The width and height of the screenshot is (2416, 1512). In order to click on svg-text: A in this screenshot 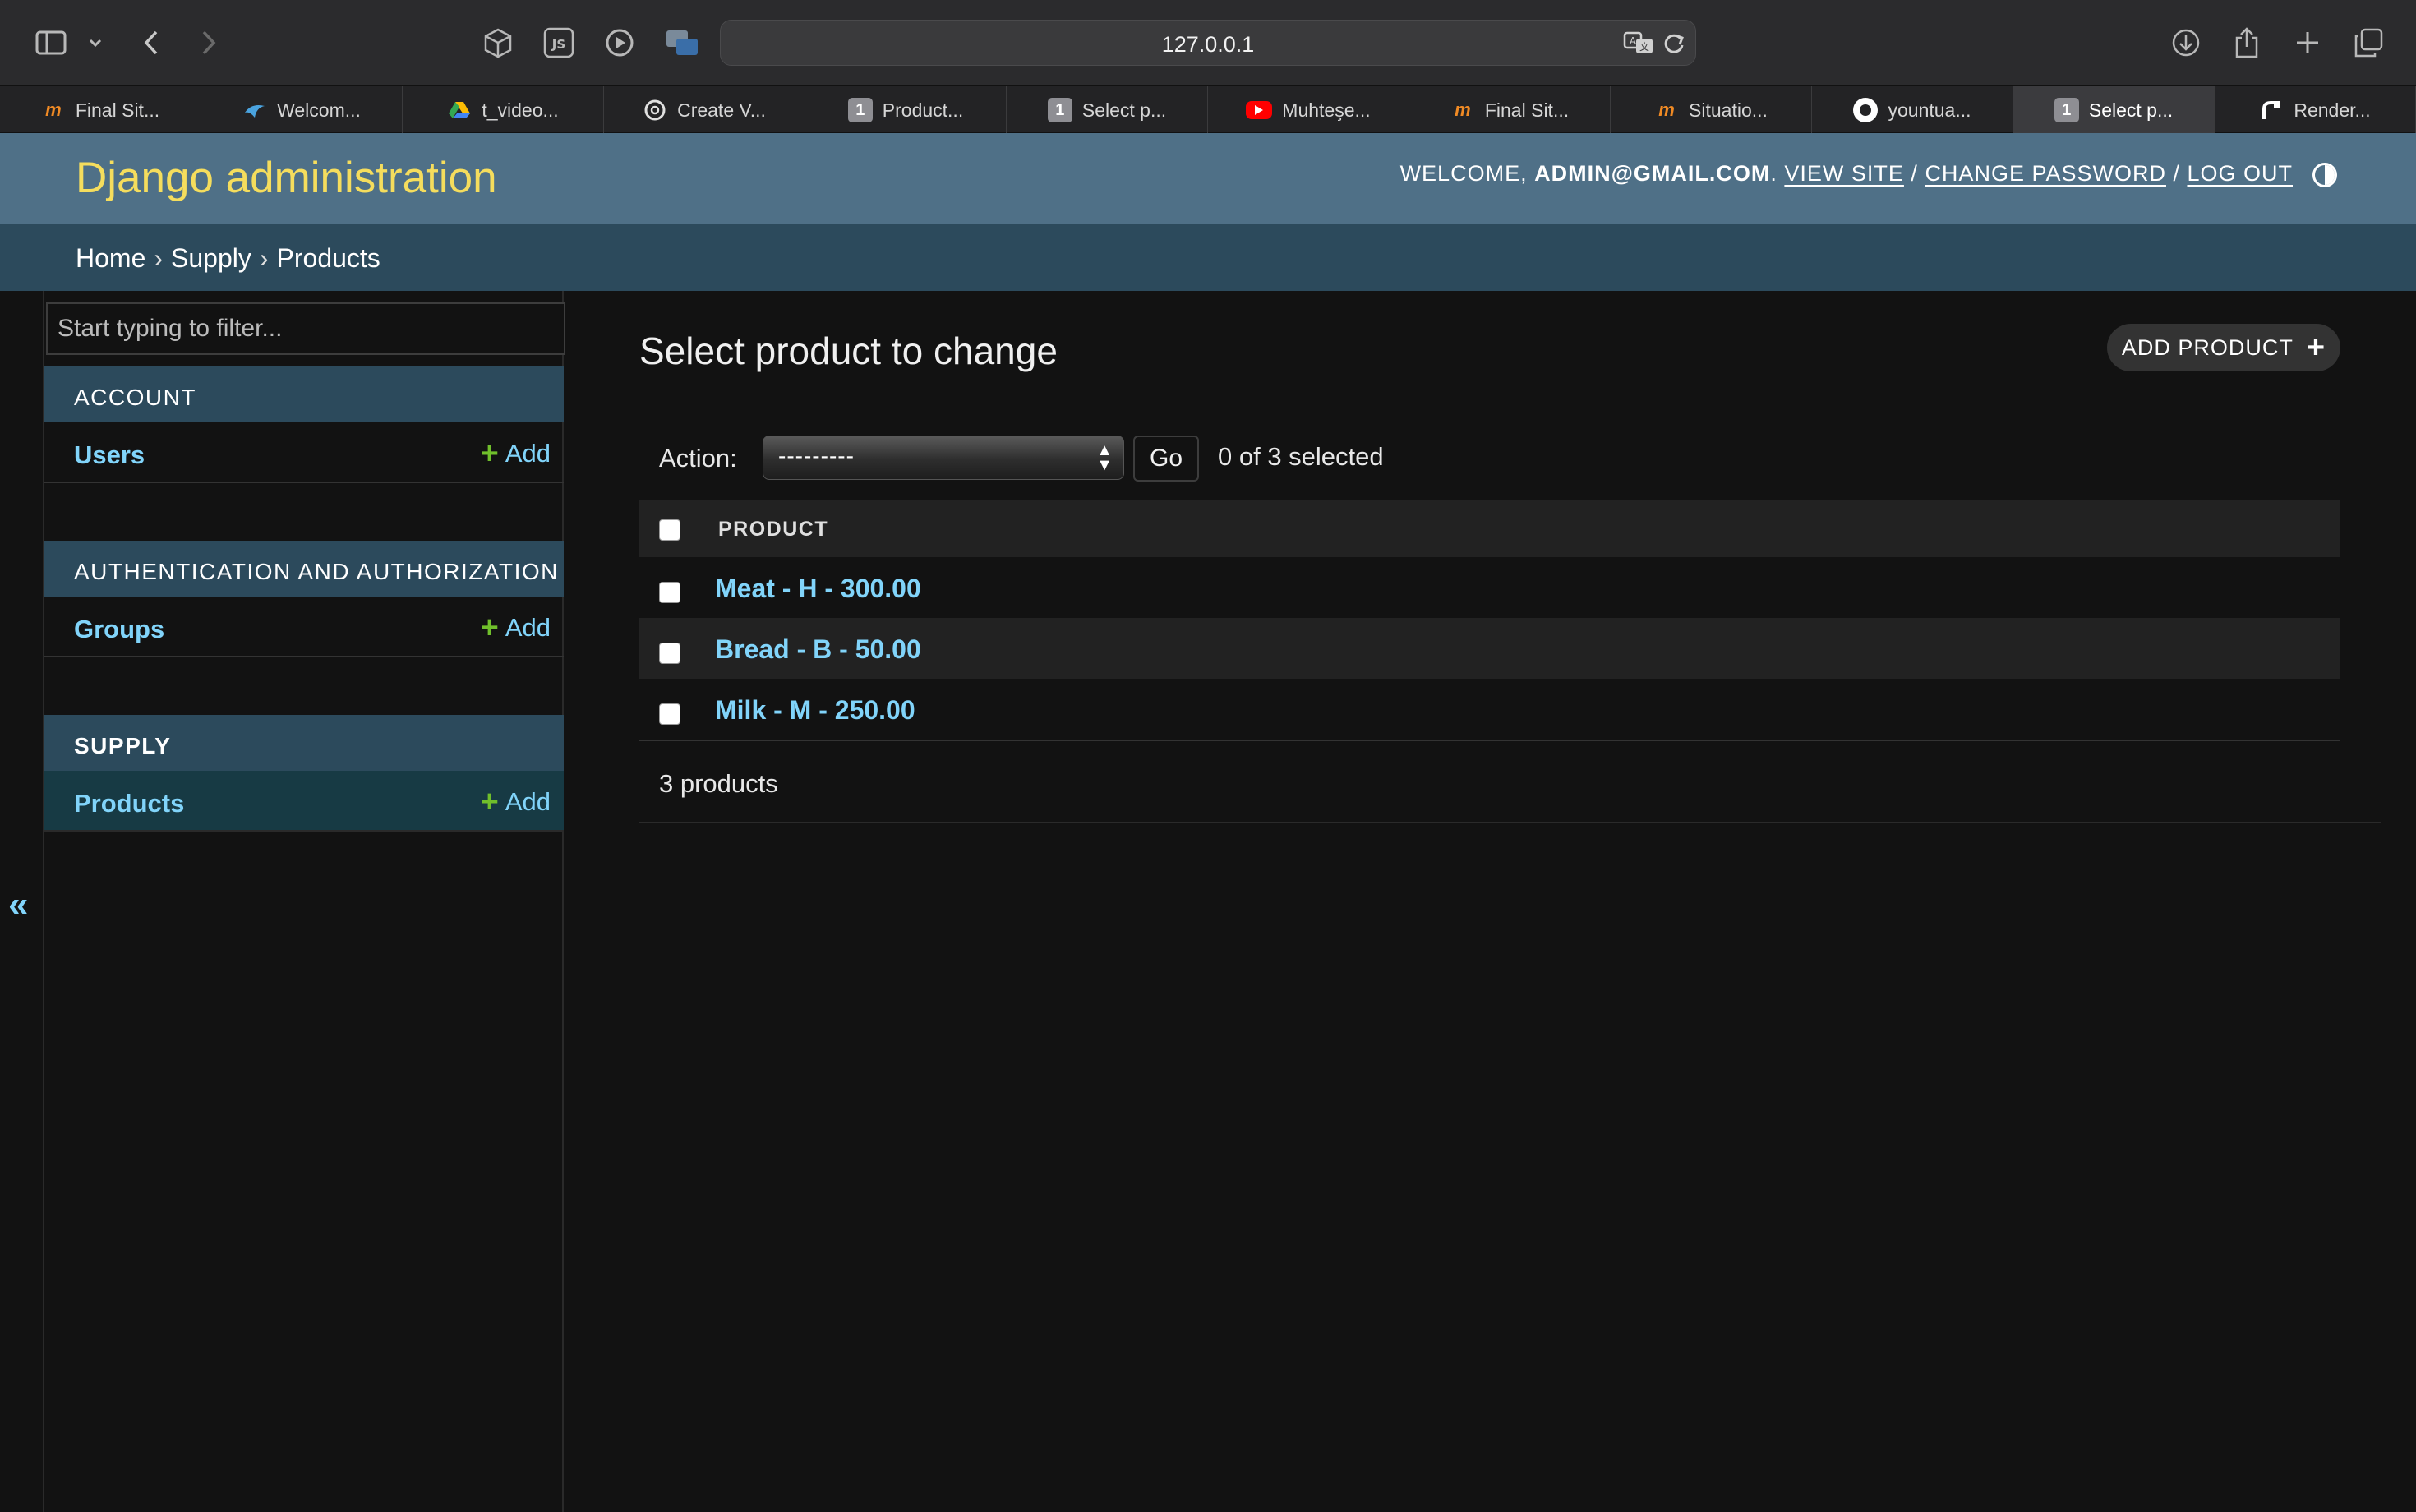, I will do `click(1634, 41)`.